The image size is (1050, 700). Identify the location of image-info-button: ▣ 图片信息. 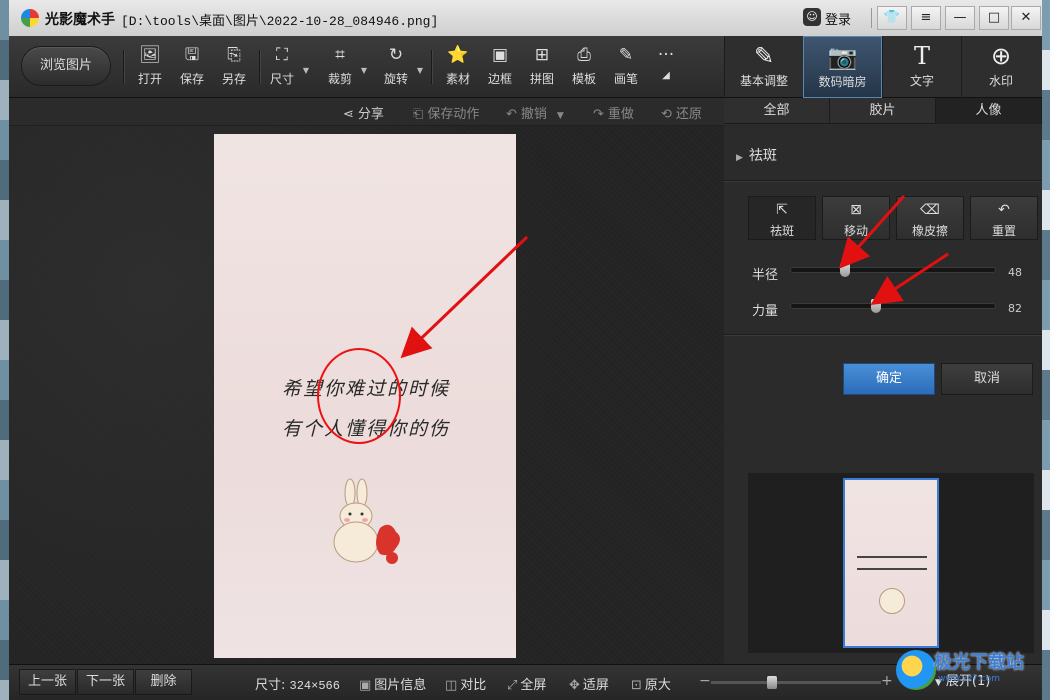
(392, 683).